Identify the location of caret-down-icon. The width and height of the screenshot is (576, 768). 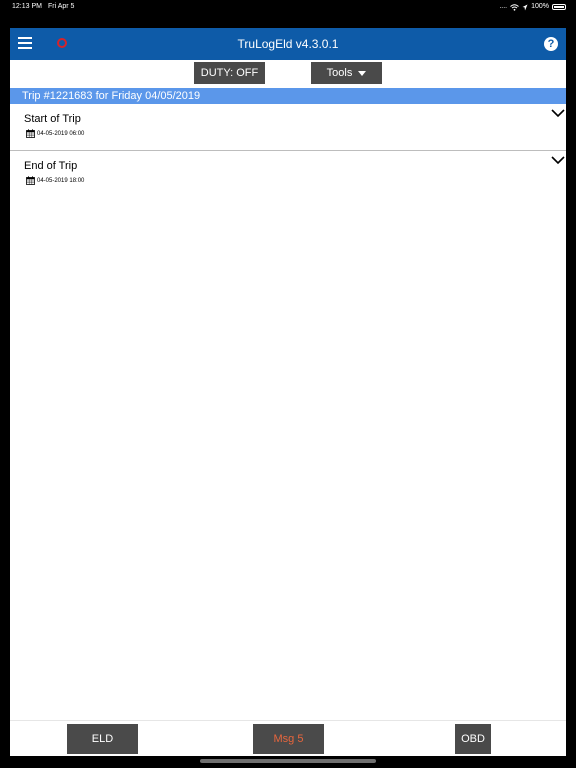
(362, 73).